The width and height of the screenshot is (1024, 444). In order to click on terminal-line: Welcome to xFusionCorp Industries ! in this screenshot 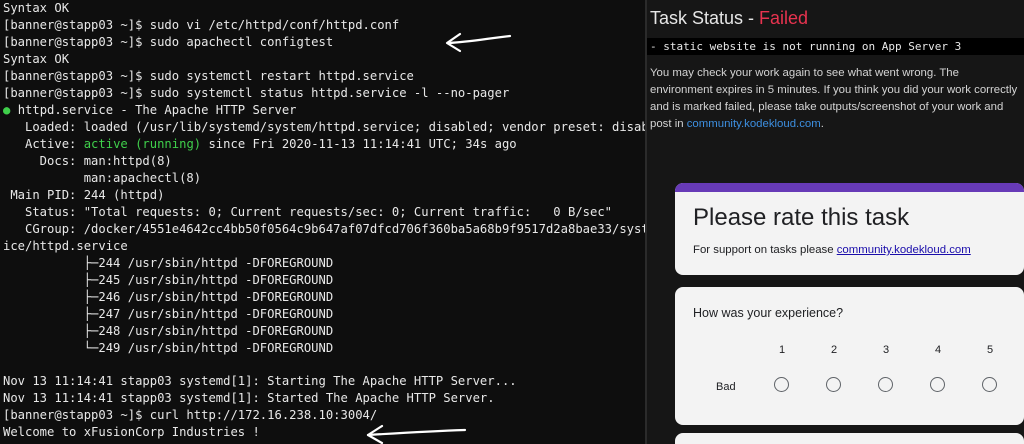, I will do `click(131, 432)`.